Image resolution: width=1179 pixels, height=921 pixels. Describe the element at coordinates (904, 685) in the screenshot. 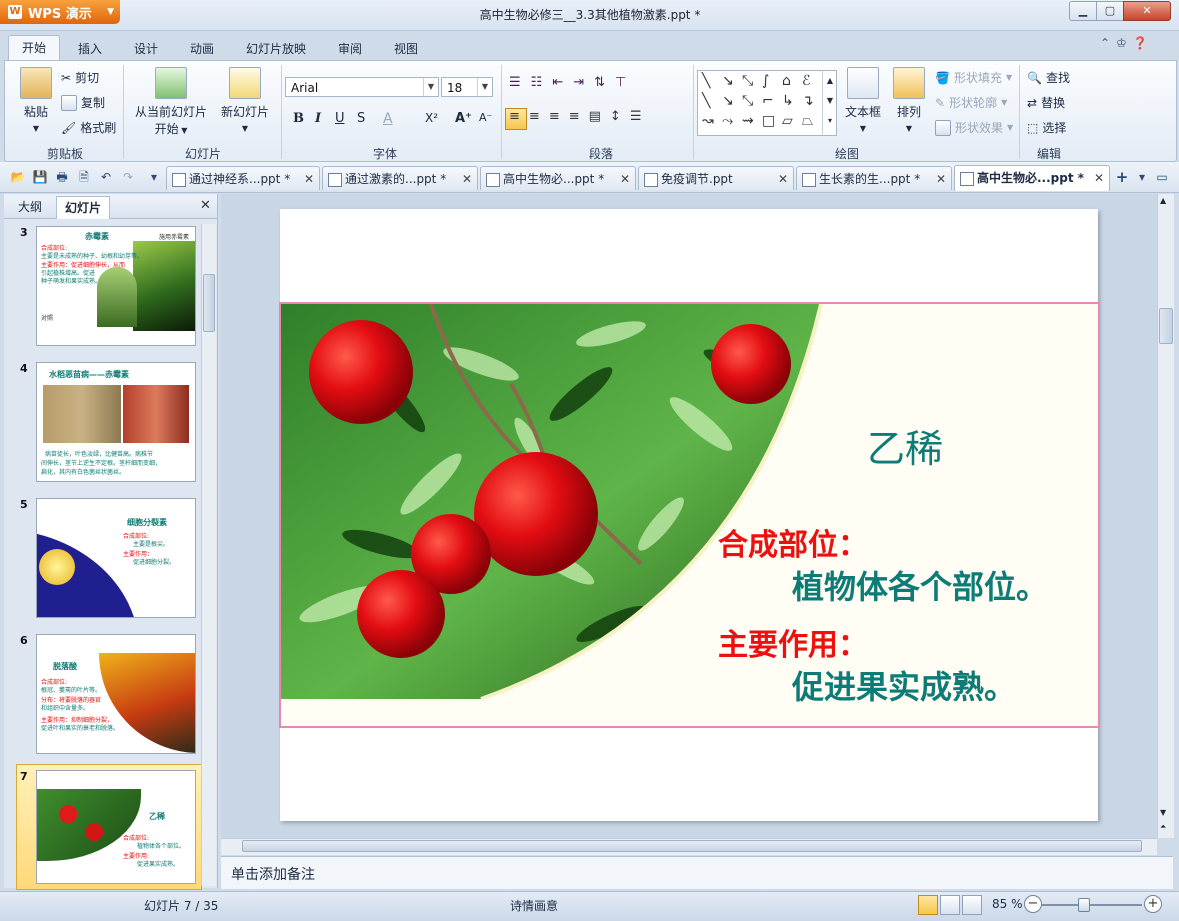

I see `main-function-value: 促进果实成熟。` at that location.